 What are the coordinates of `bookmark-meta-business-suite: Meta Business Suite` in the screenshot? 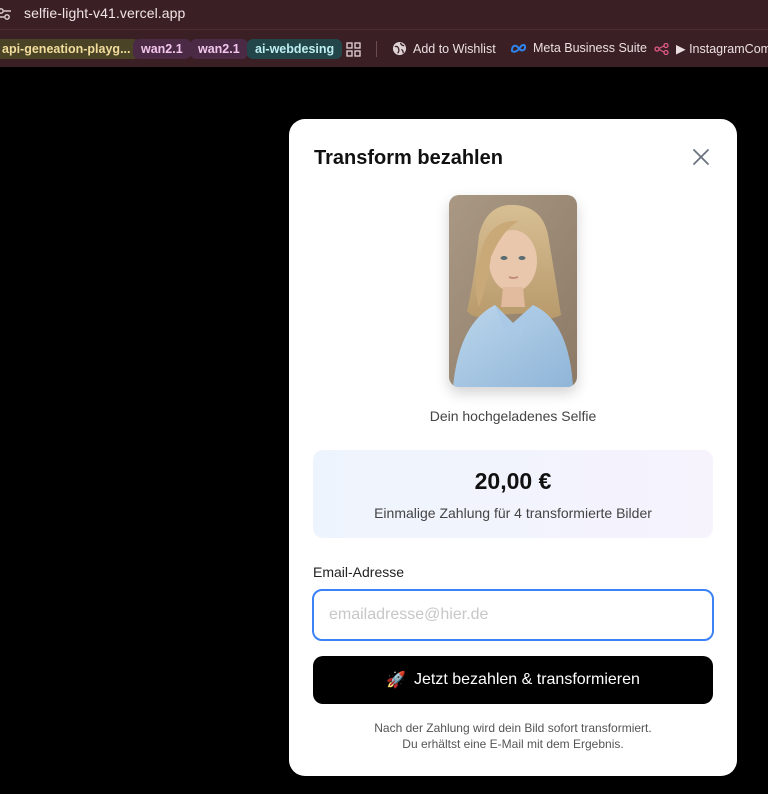 It's located at (578, 48).